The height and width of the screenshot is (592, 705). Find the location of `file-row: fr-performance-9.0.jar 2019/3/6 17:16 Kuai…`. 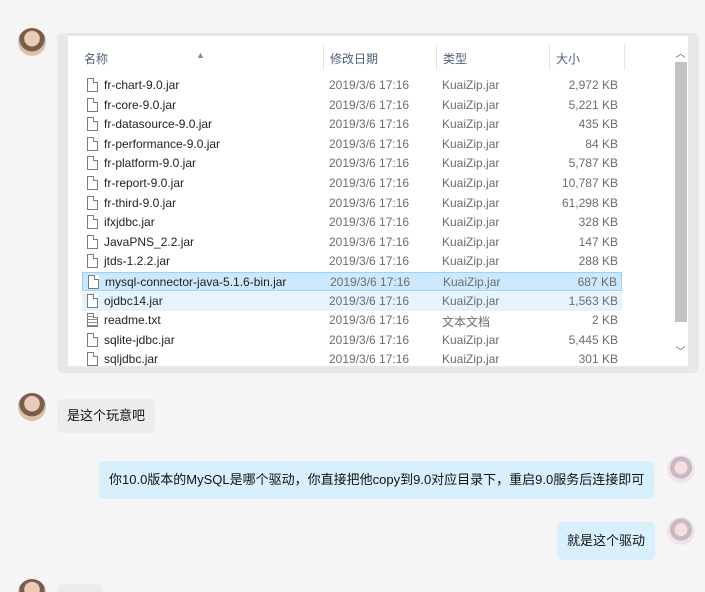

file-row: fr-performance-9.0.jar 2019/3/6 17:16 Kuai… is located at coordinates (352, 144).